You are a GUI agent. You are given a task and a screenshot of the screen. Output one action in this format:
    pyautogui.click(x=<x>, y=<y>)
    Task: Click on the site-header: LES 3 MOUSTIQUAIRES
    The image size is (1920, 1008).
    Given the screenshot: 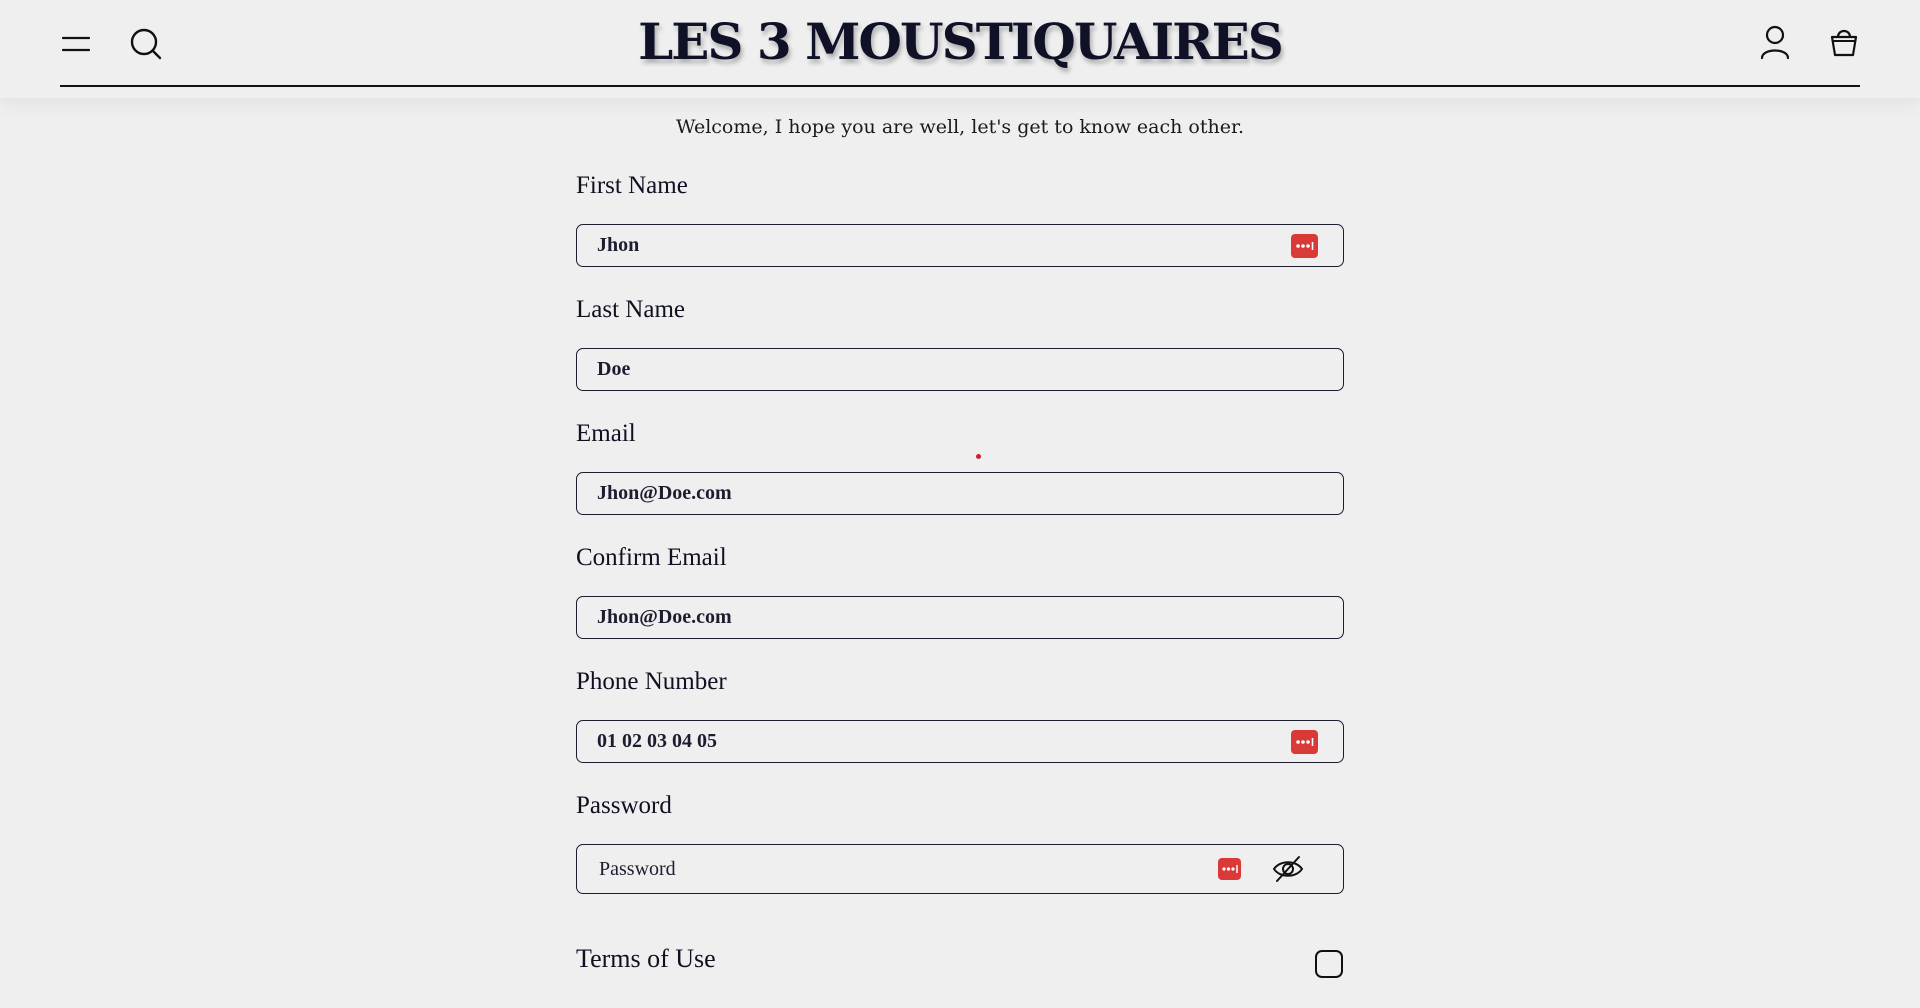 What is the action you would take?
    pyautogui.click(x=960, y=49)
    